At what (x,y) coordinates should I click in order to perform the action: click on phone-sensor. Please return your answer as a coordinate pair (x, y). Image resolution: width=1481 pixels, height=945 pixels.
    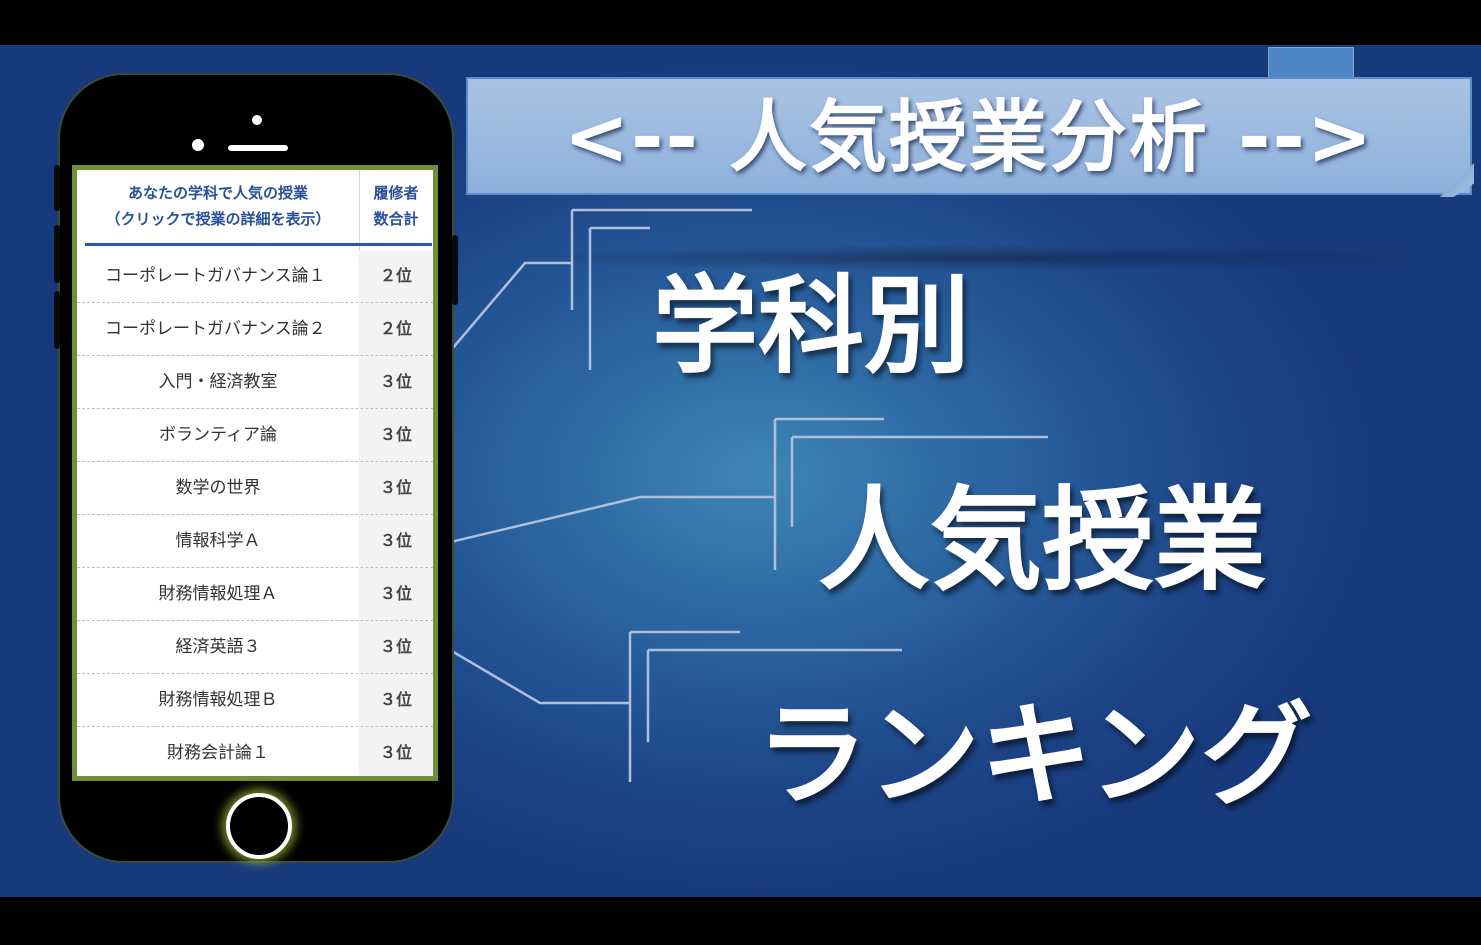
    Looking at the image, I should click on (257, 120).